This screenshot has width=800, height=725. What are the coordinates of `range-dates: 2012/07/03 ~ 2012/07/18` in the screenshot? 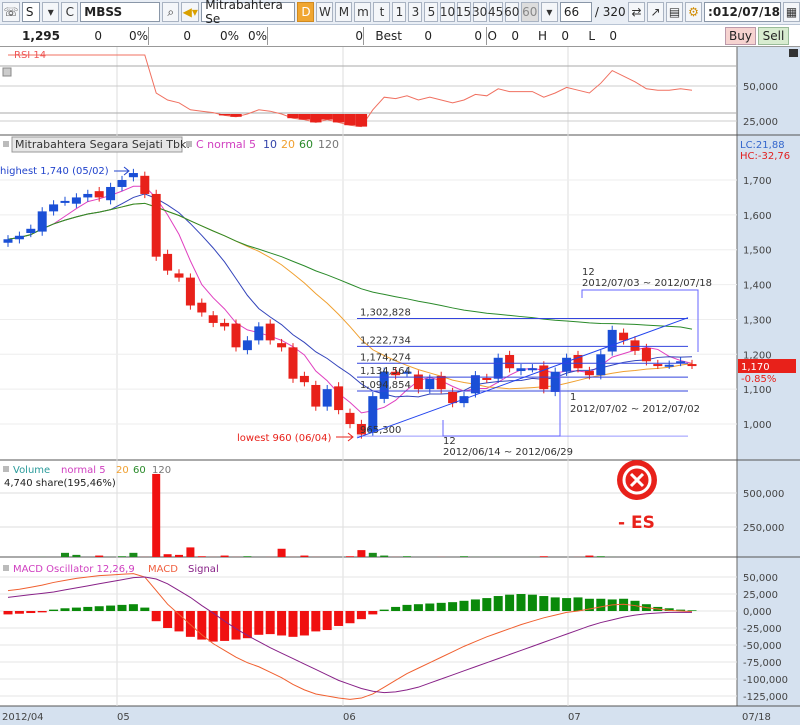 It's located at (647, 283).